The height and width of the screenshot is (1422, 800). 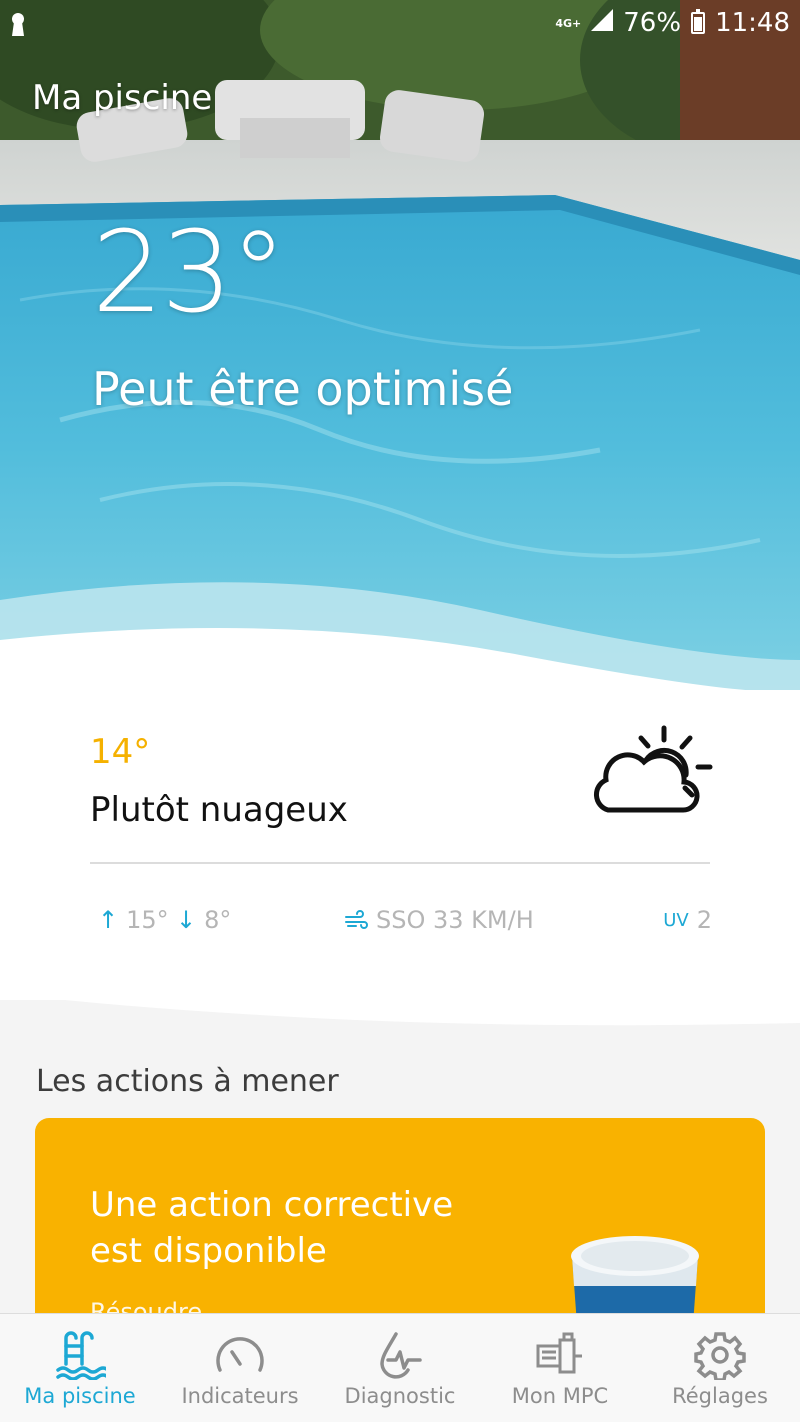 I want to click on uv-label: UV, so click(x=676, y=920).